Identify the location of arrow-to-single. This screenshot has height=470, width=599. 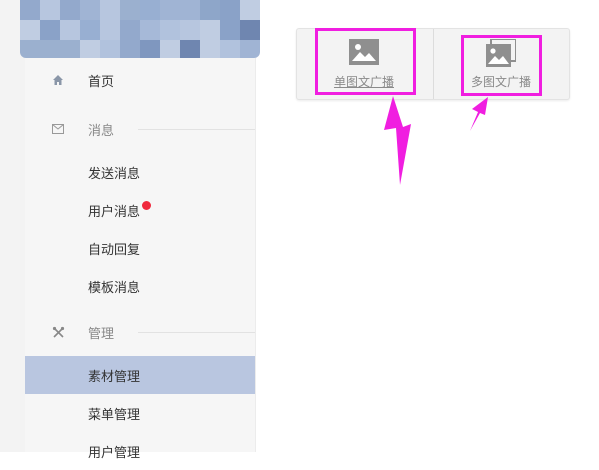
(397, 140).